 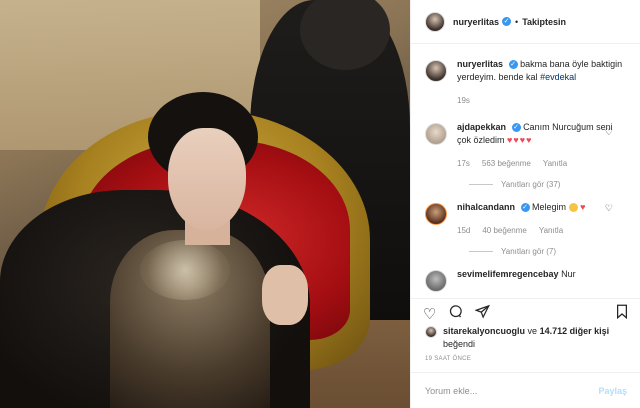 I want to click on view-replies-button: Yanıtları gör (37), so click(x=548, y=184).